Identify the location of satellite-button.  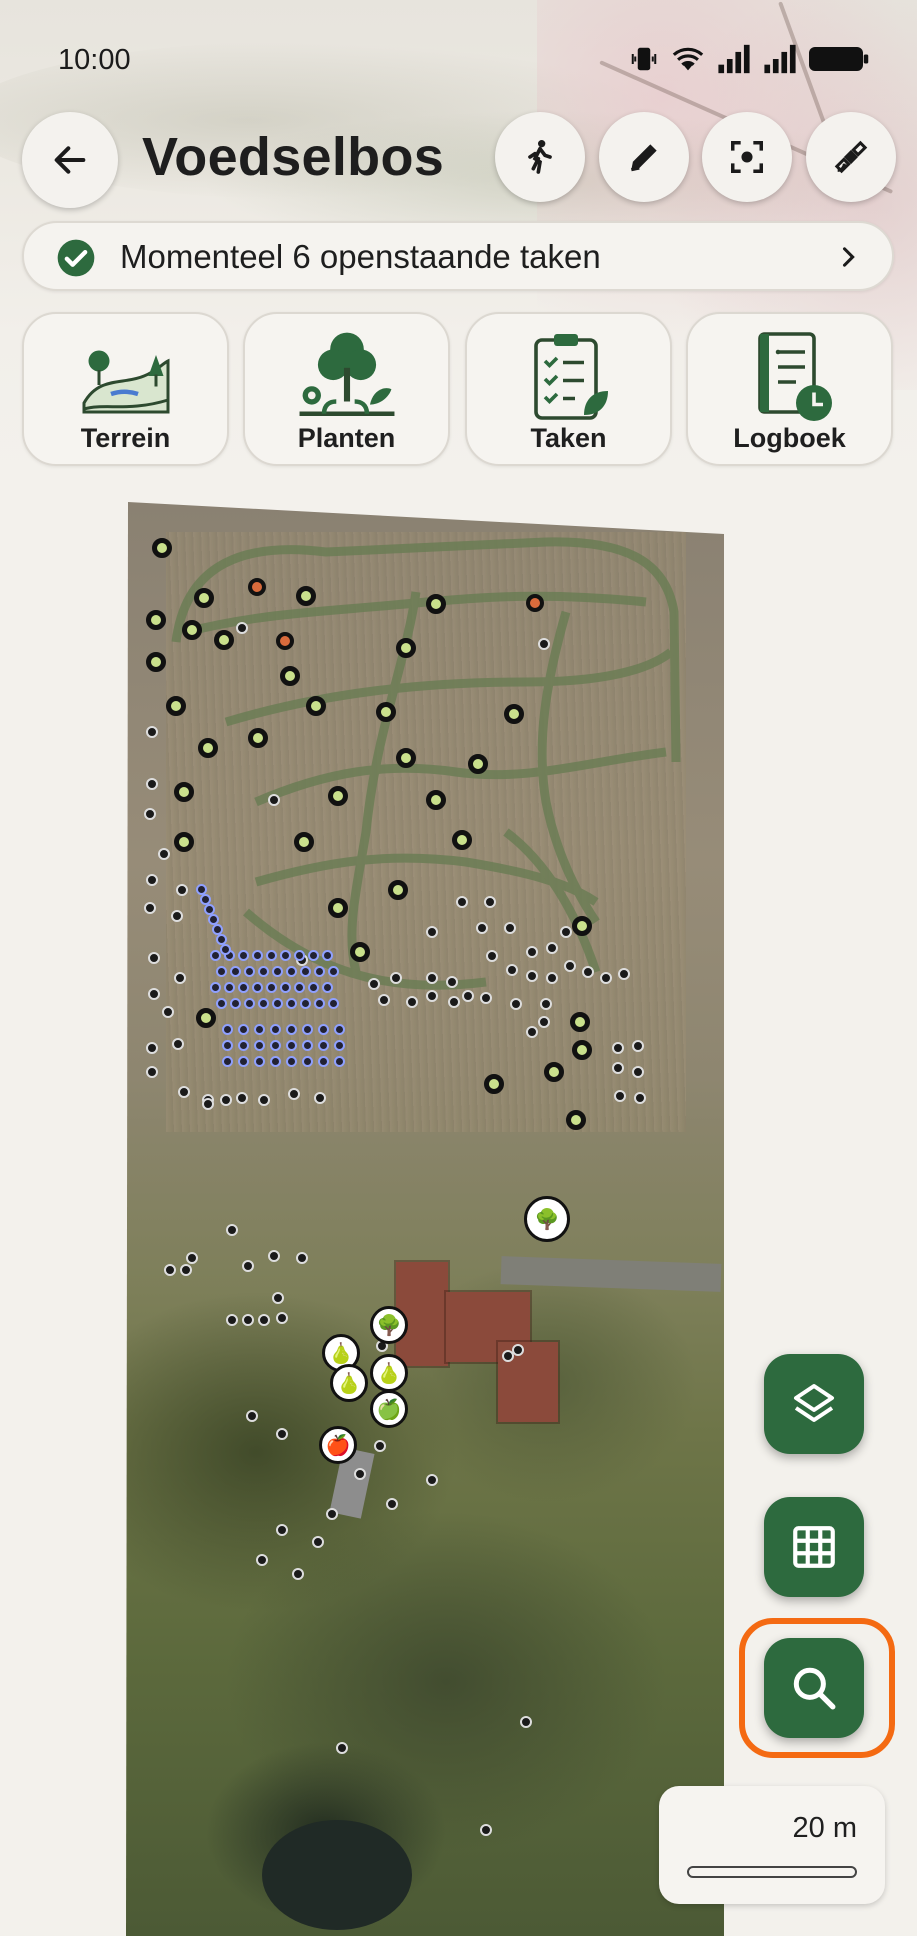
(851, 157).